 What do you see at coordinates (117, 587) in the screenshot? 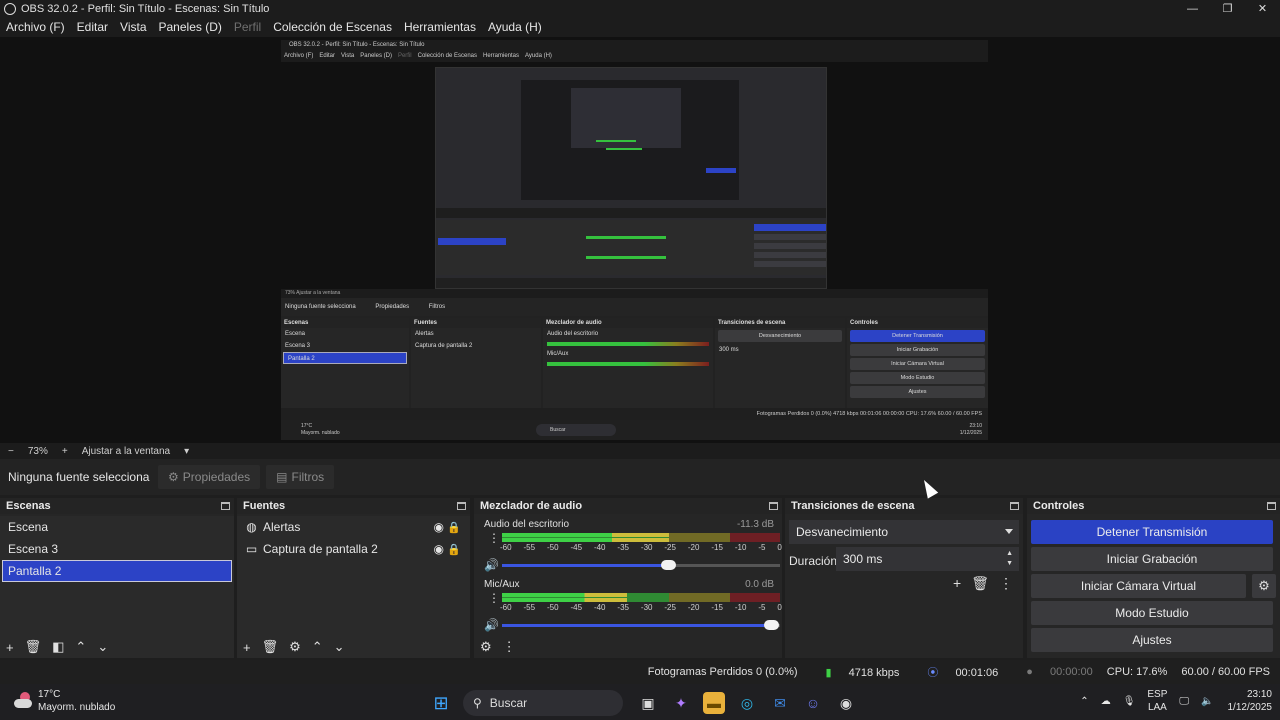
I see `scenes-list: Escena Escena 3 Pantalla 2 + 🗑 ◧ ⌃ ⌄` at bounding box center [117, 587].